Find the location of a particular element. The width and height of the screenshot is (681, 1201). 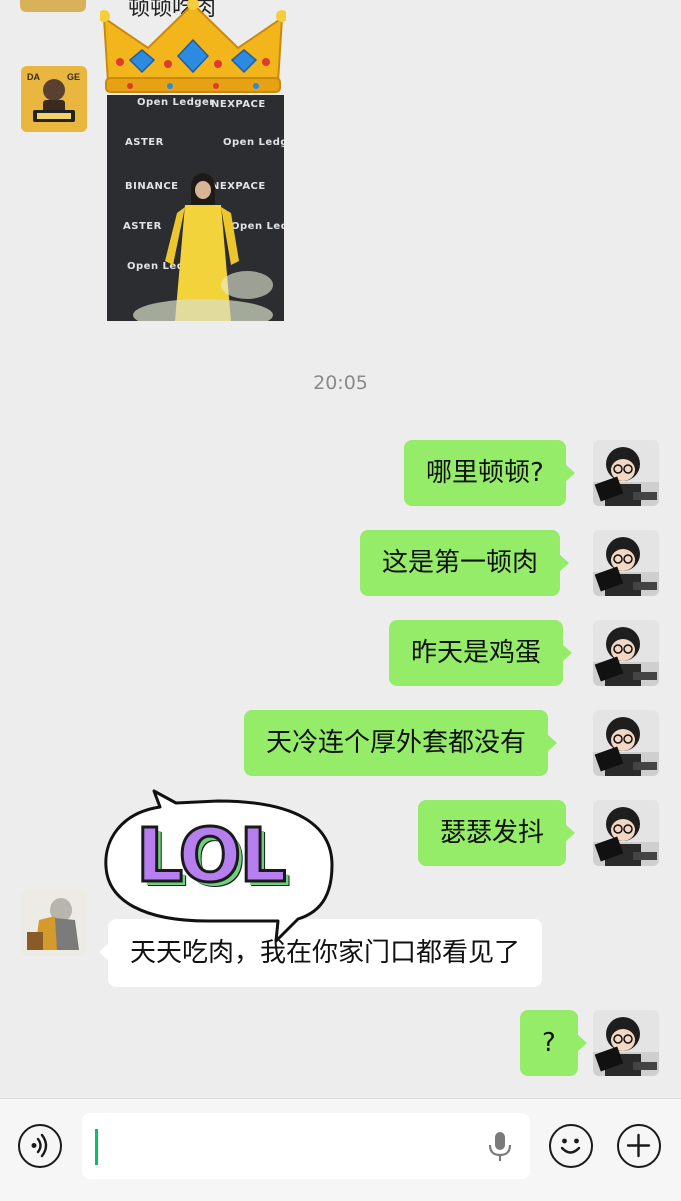

svg-text: GE is located at coordinates (73, 77).